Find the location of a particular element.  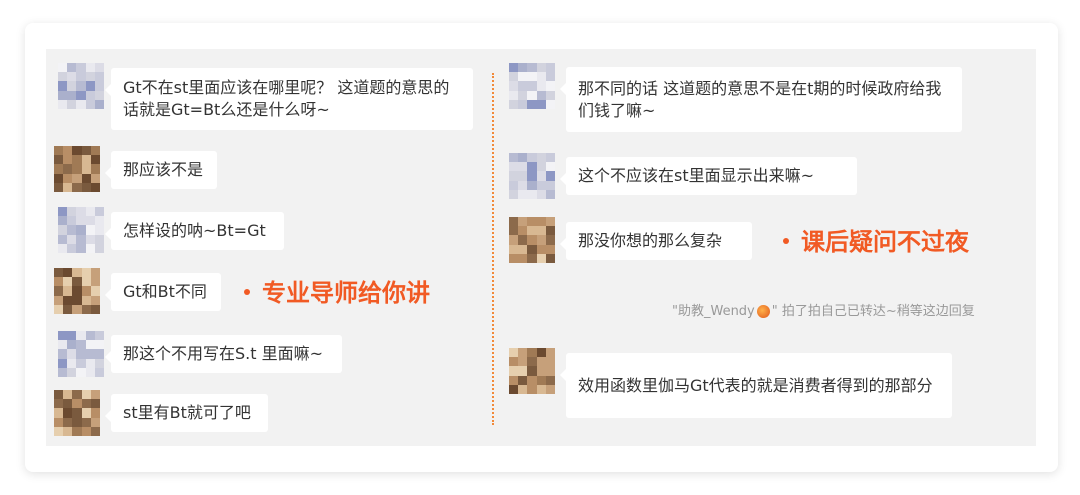

message-bubble: 那不同的话 这道题的意思不是在t期的时候政府给我们钱了嘛~ is located at coordinates (761, 99).